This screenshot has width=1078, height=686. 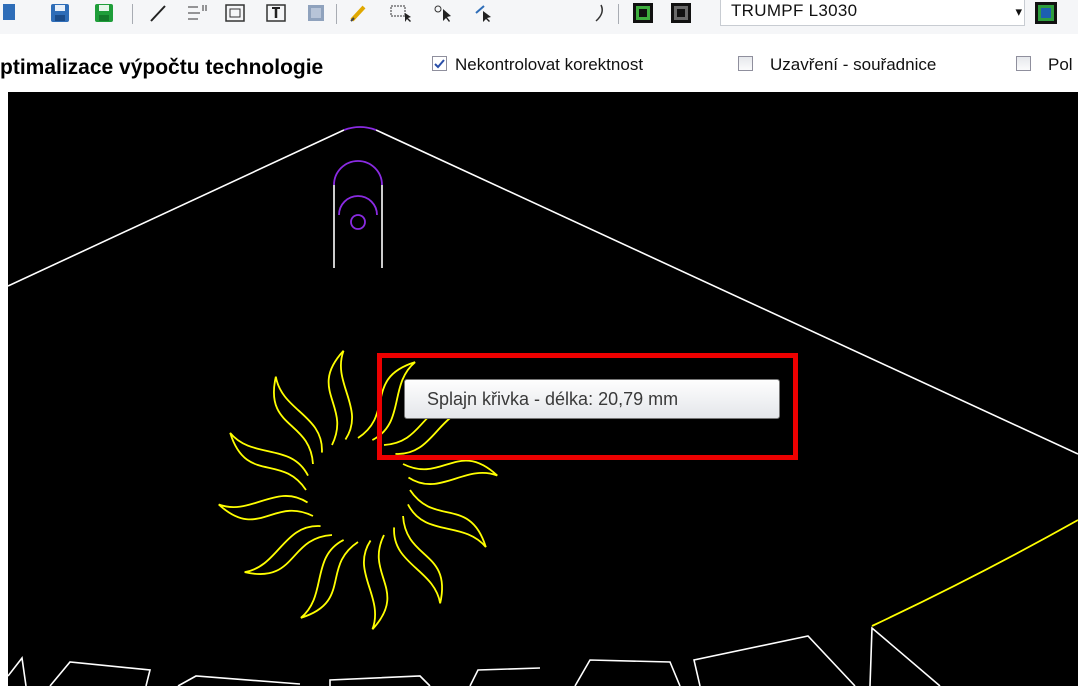 What do you see at coordinates (60, 13) in the screenshot?
I see `save-icon` at bounding box center [60, 13].